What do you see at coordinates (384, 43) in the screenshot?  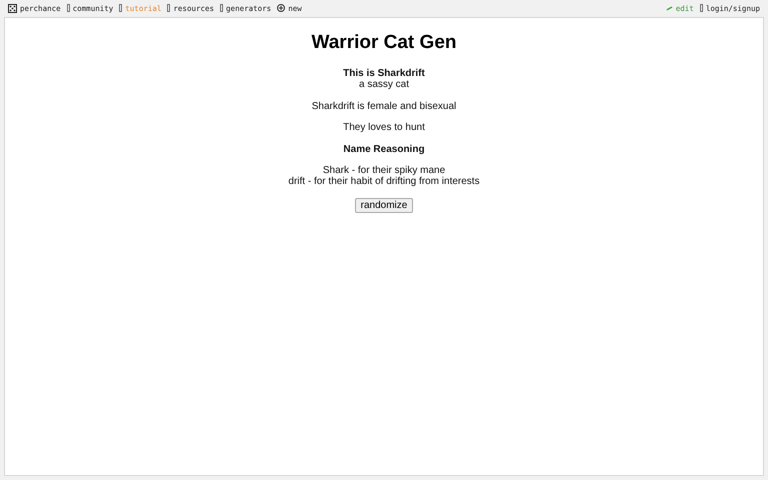 I see `page-title: Warrior Cat Gen` at bounding box center [384, 43].